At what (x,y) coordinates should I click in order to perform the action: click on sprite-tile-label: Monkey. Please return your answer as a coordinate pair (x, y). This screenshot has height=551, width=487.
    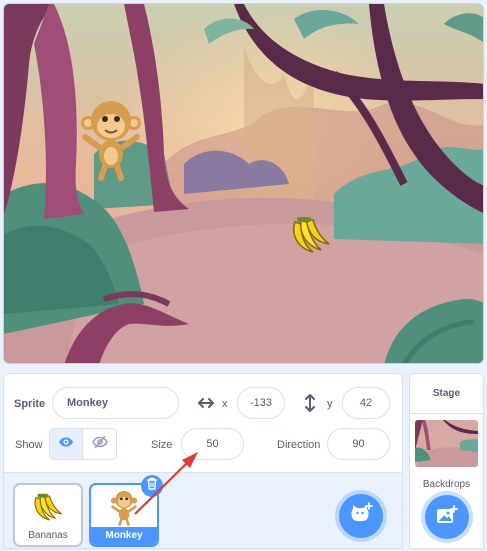
    Looking at the image, I should click on (124, 536).